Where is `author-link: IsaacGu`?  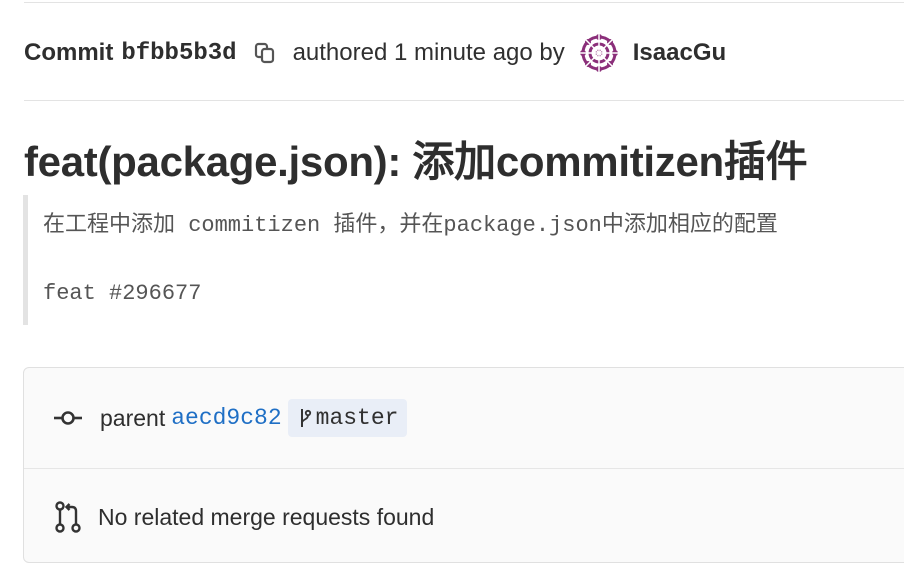 author-link: IsaacGu is located at coordinates (679, 53).